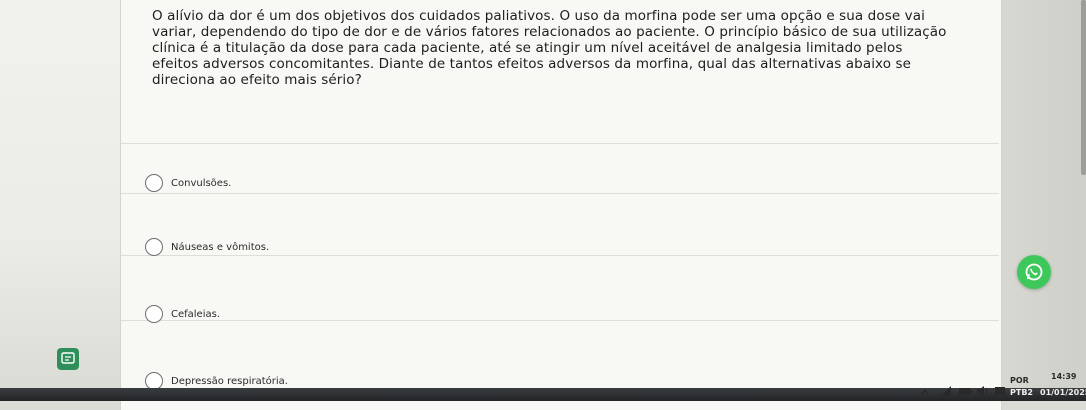  What do you see at coordinates (1063, 376) in the screenshot?
I see `clock-time: 14:39` at bounding box center [1063, 376].